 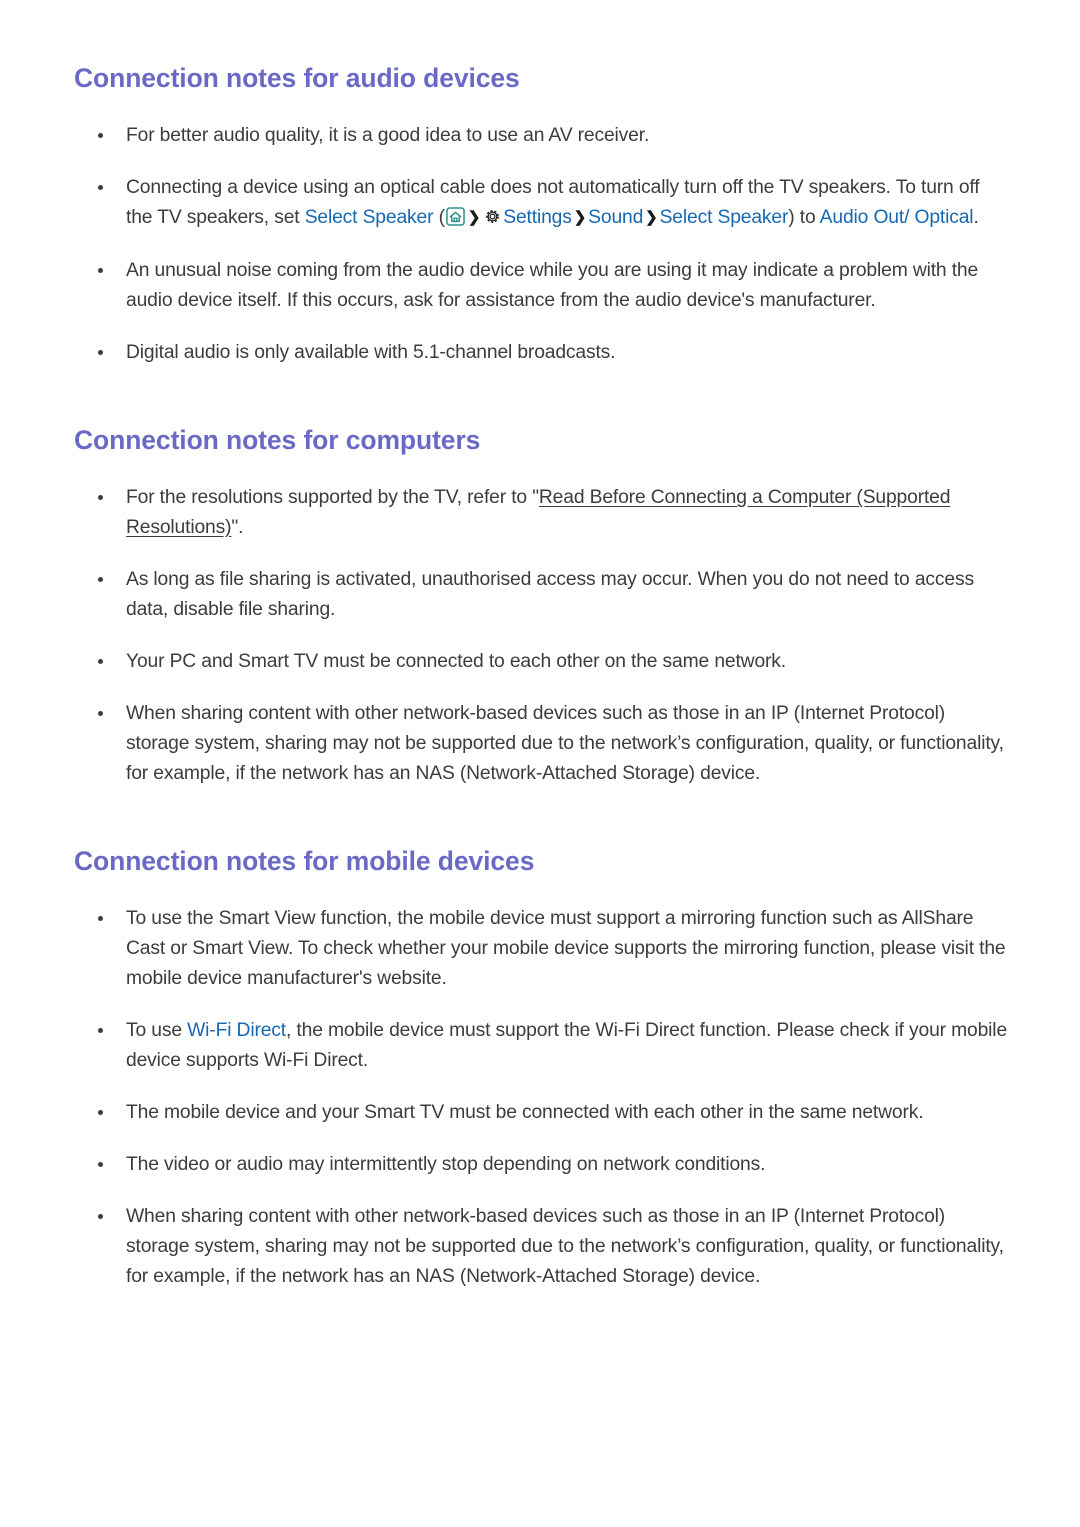 I want to click on body-text: ., so click(x=976, y=218).